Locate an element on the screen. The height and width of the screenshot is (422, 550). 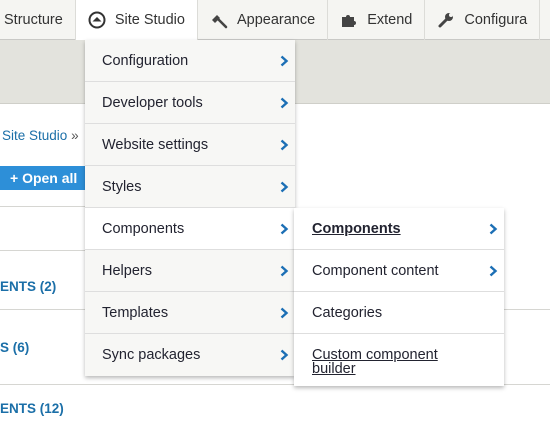
menu-item-components: Components is located at coordinates (190, 229).